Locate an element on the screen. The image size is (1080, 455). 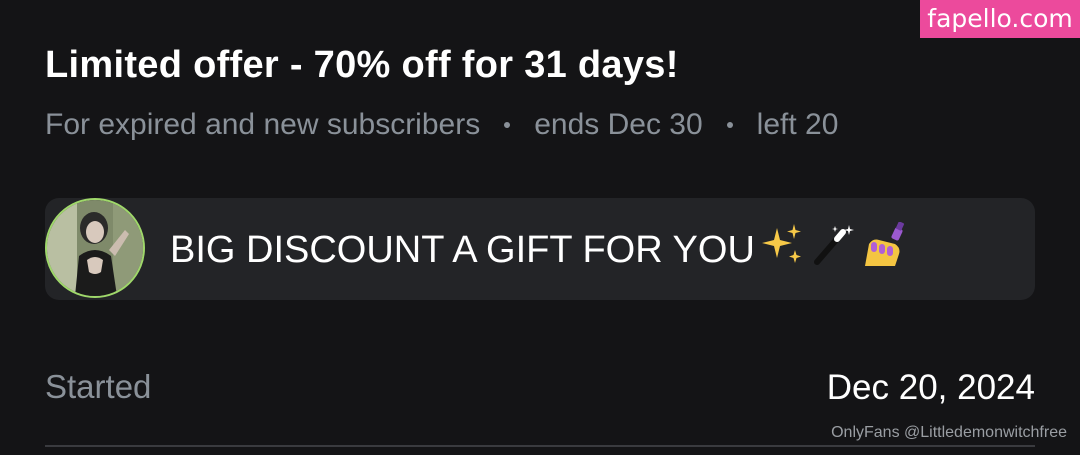
creator-watermark: OnlyFans @Littledemonwitchfree is located at coordinates (949, 432).